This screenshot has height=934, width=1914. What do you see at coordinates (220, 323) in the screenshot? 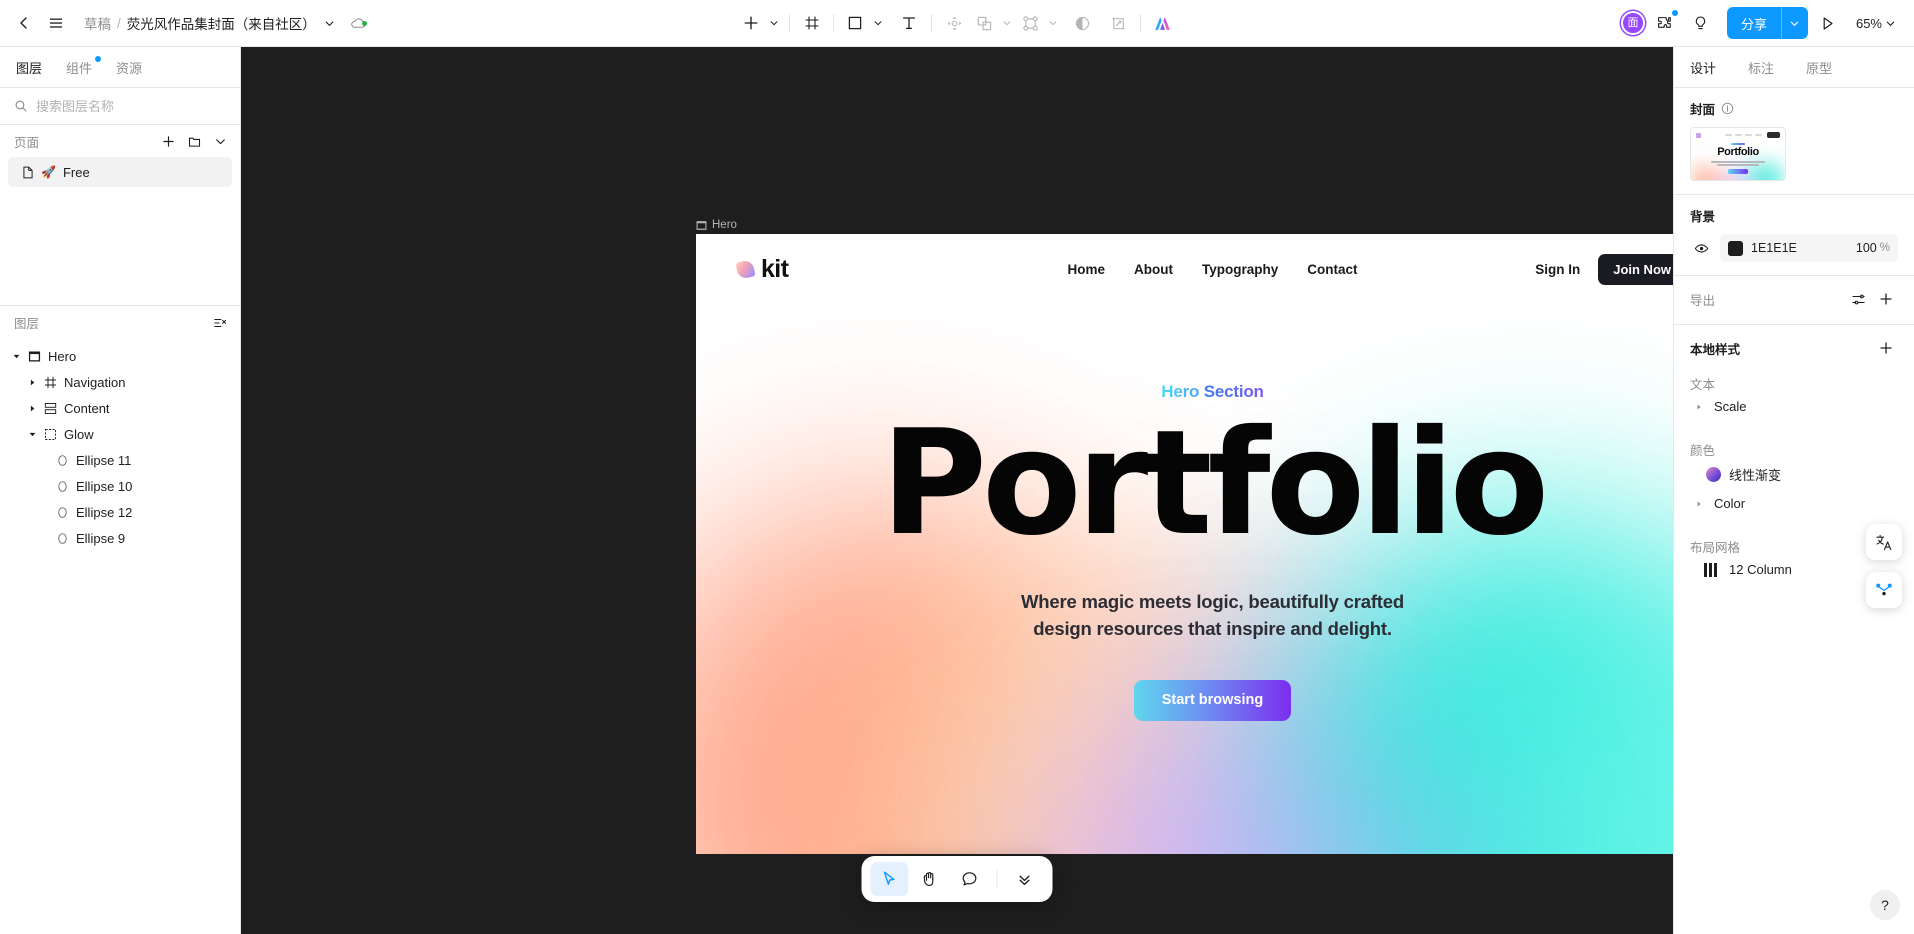
I see `filter-layers-icon` at bounding box center [220, 323].